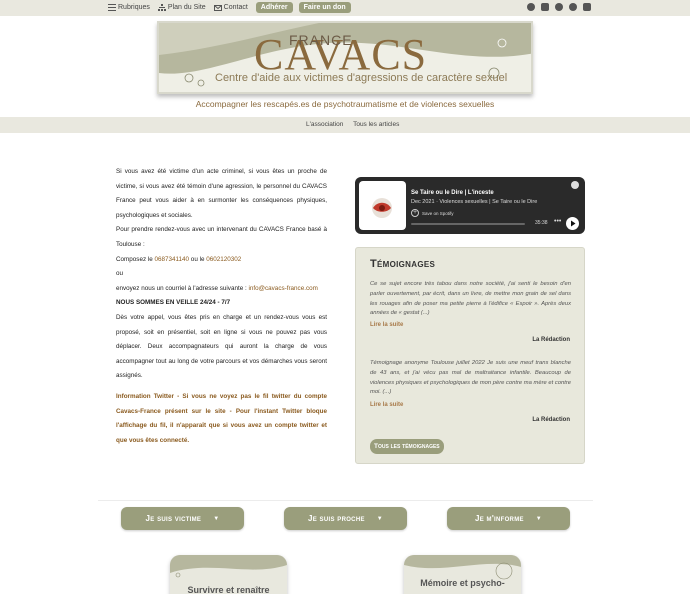 The image size is (690, 594). What do you see at coordinates (135, 259) in the screenshot?
I see `phone-prefix: Composez le` at bounding box center [135, 259].